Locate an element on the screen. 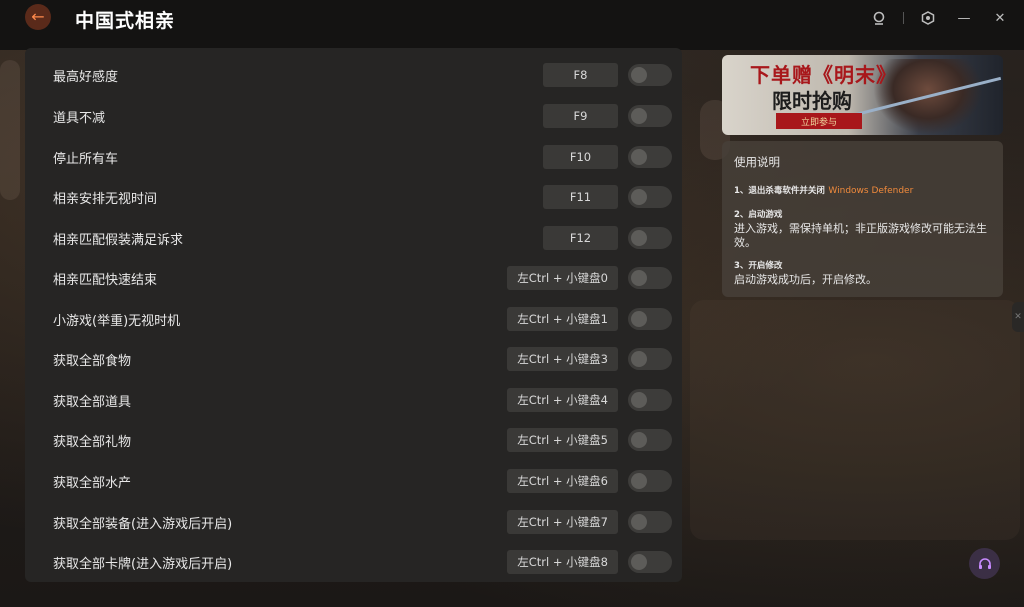 The width and height of the screenshot is (1024, 607). hotkey-button: 左Ctrl + 小键盘5 is located at coordinates (562, 440).